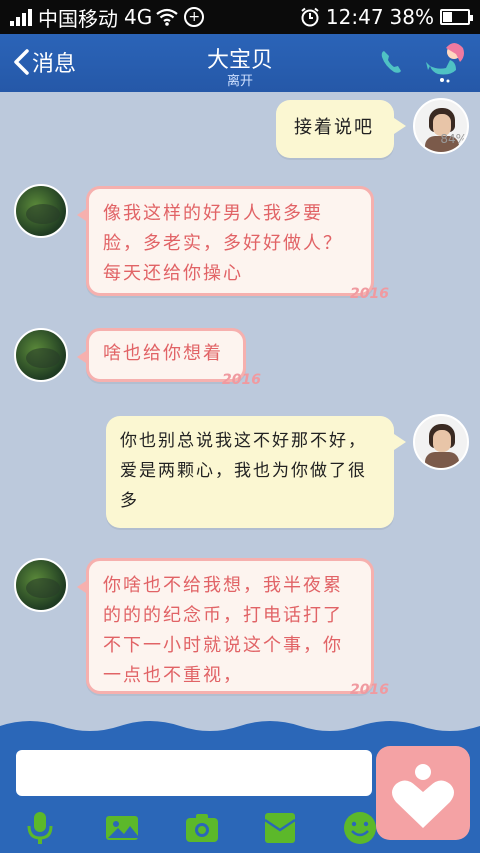 This screenshot has height=853, width=480. What do you see at coordinates (360, 828) in the screenshot?
I see `emoji-icon` at bounding box center [360, 828].